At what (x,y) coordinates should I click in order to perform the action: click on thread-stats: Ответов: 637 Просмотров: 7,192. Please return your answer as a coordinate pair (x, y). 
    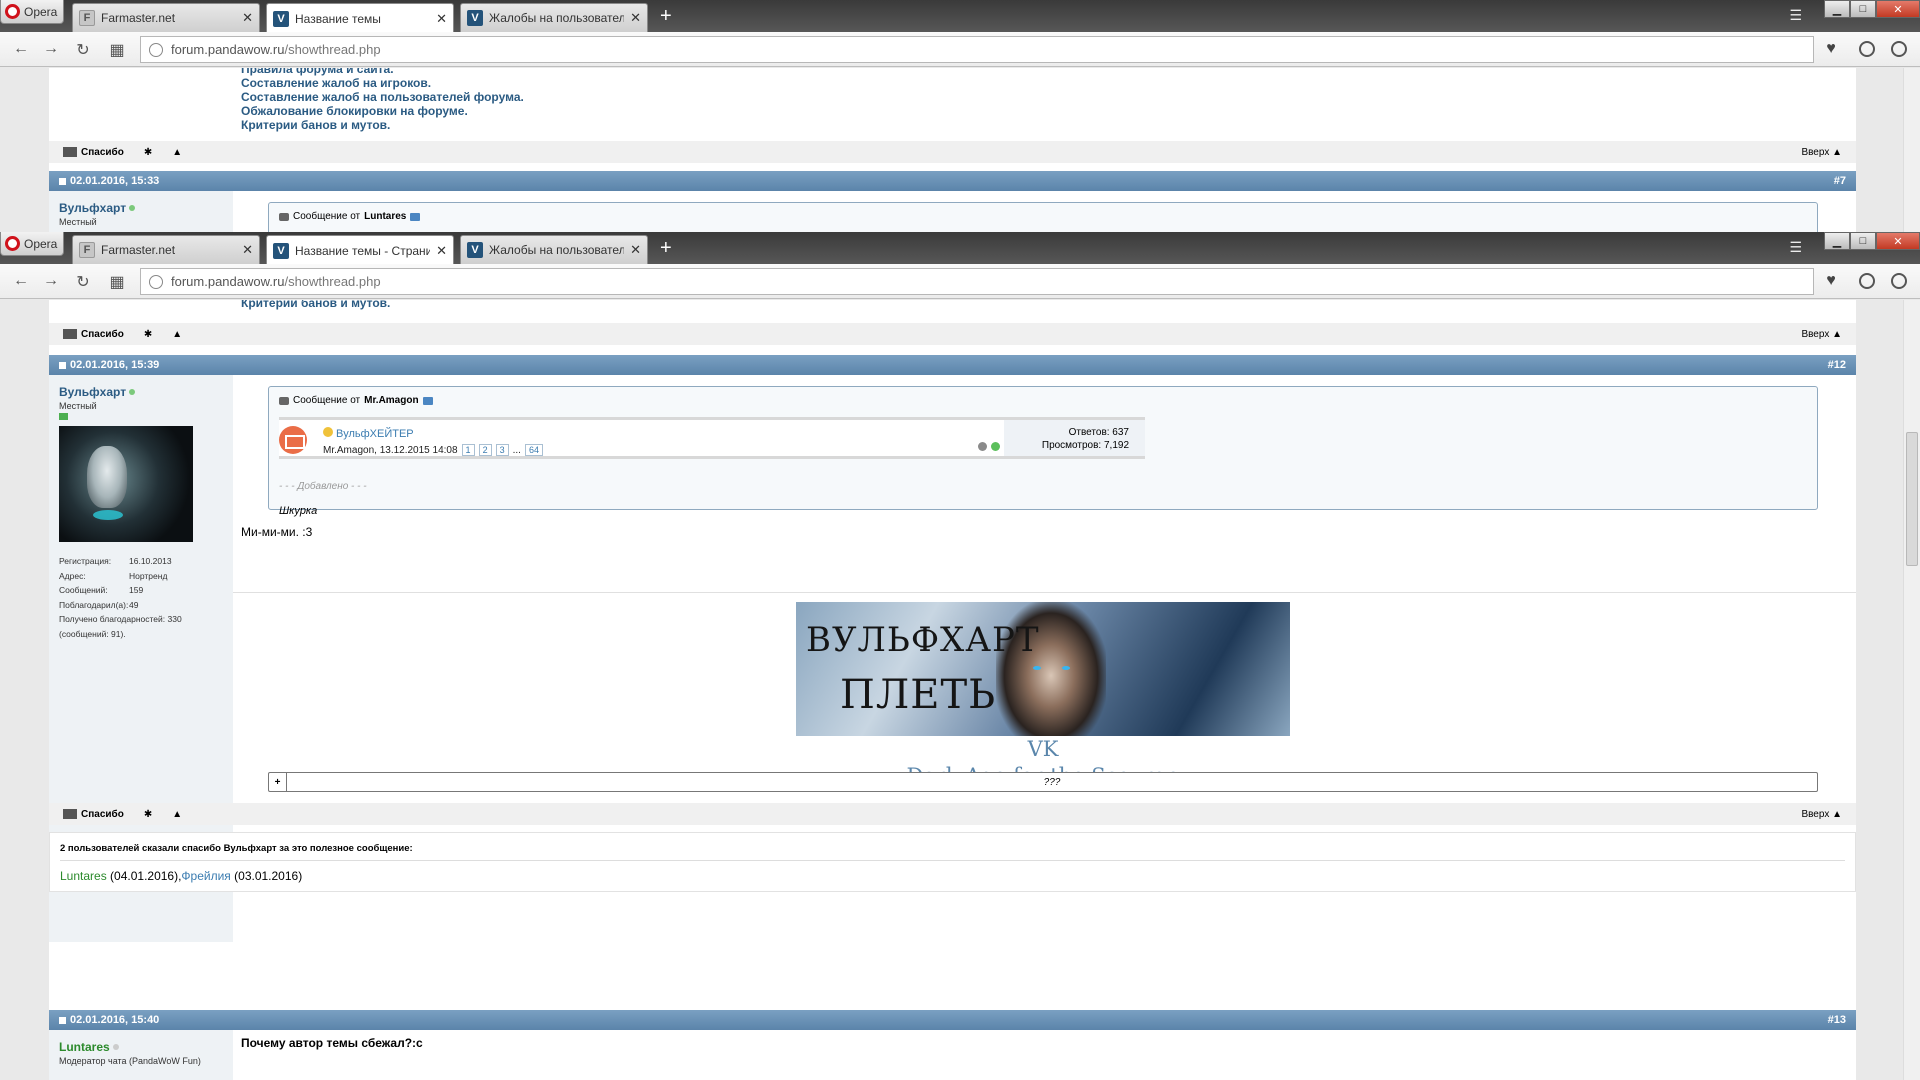
    Looking at the image, I should click on (1074, 438).